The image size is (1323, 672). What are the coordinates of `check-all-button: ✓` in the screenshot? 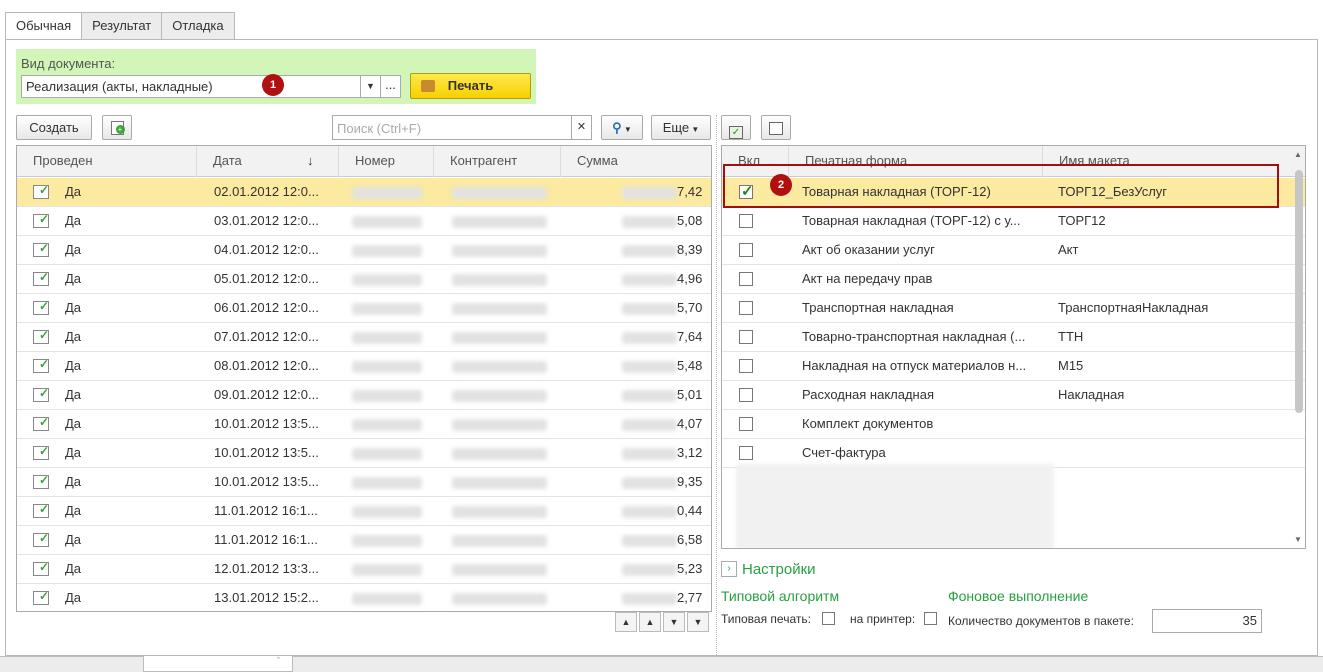 It's located at (736, 127).